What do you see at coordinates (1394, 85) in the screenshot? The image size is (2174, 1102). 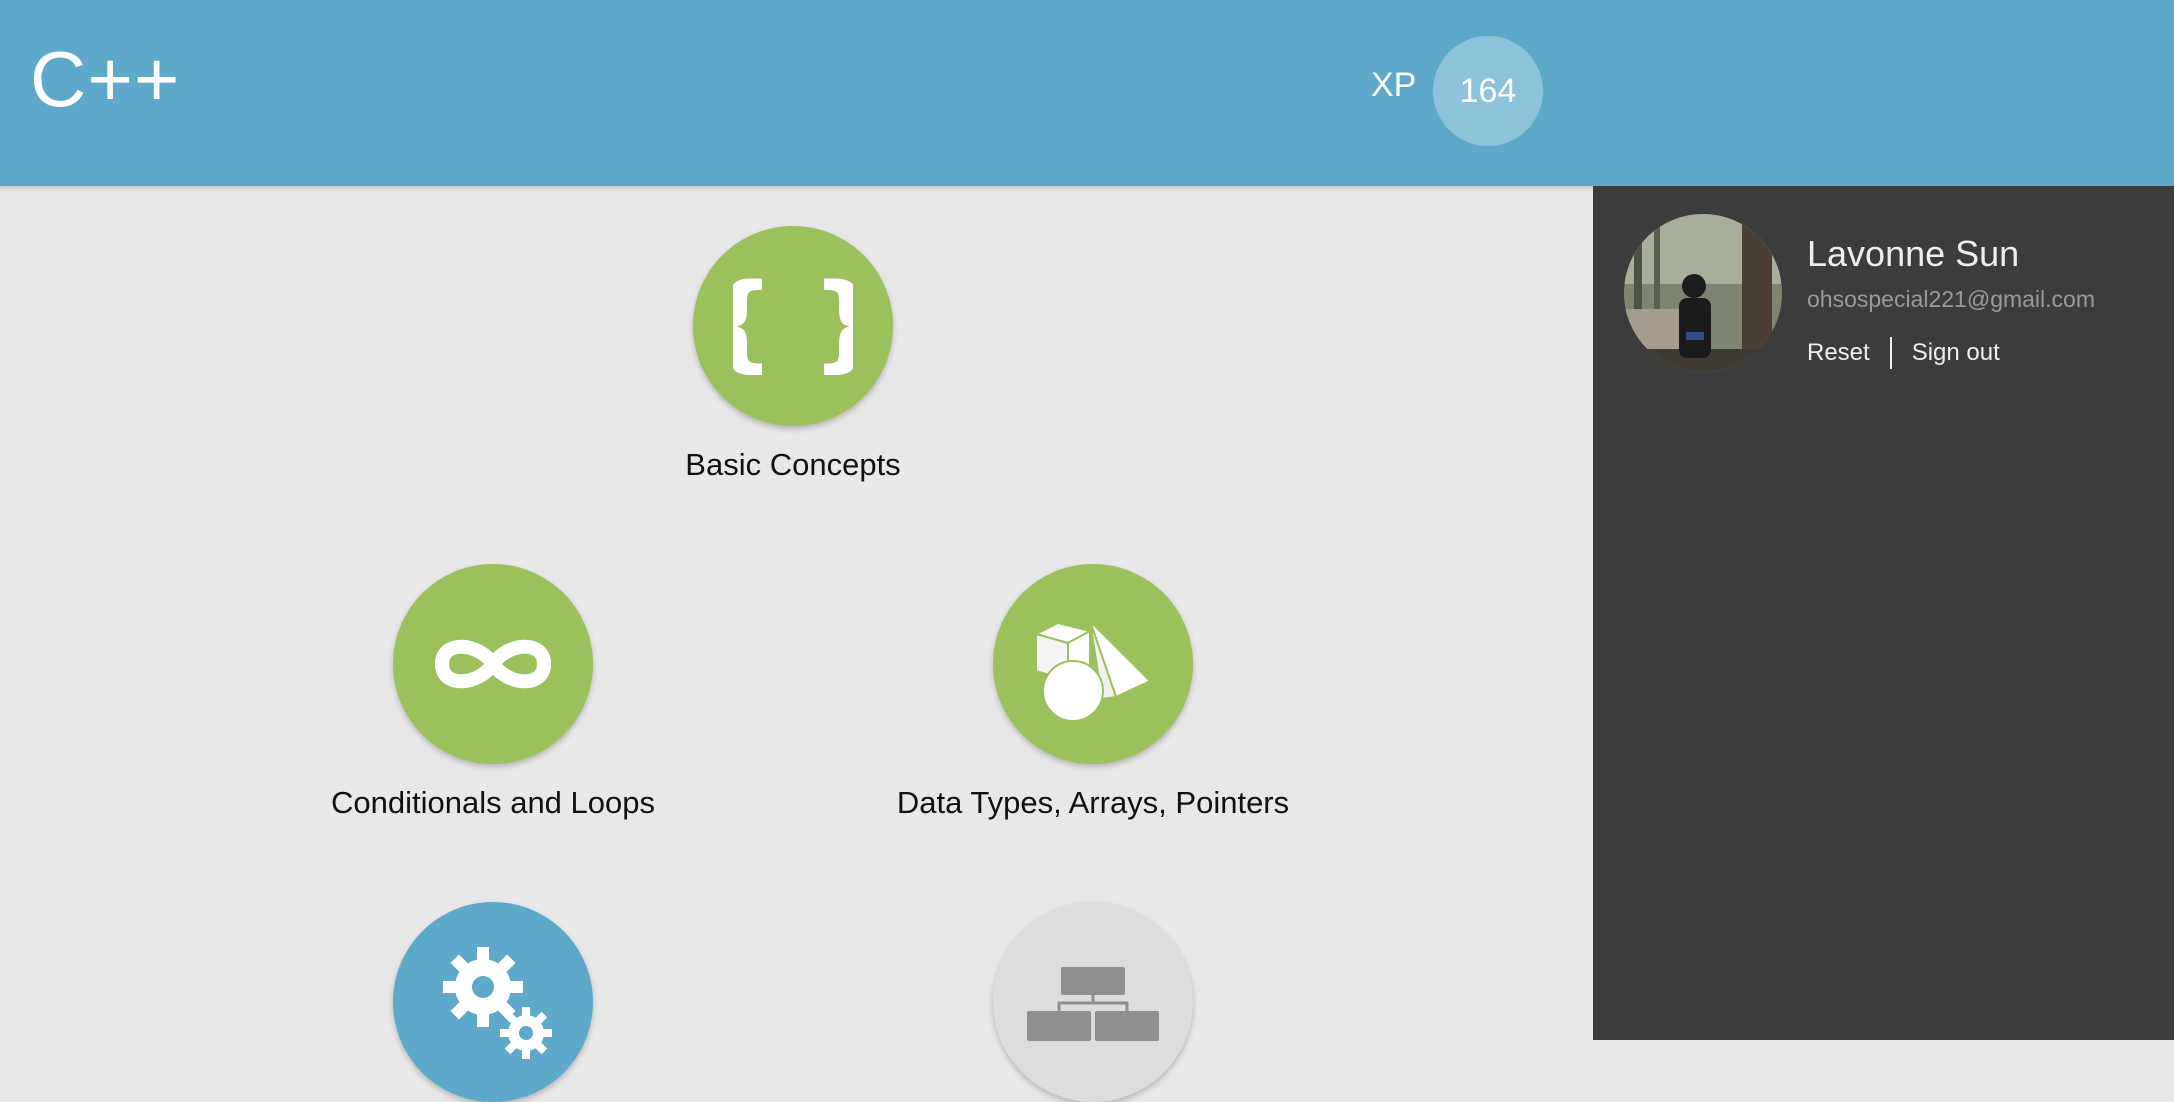 I see `xp-label: XP` at bounding box center [1394, 85].